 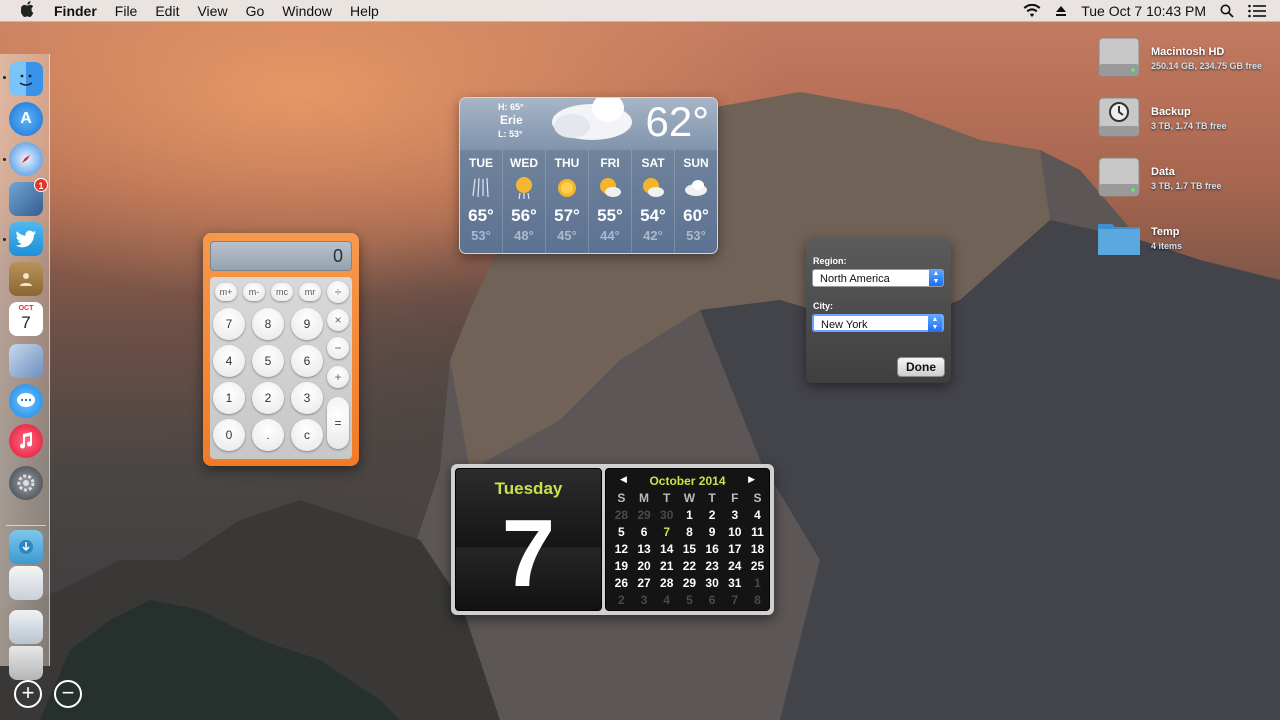 I want to click on equals-button: =, so click(x=338, y=423).